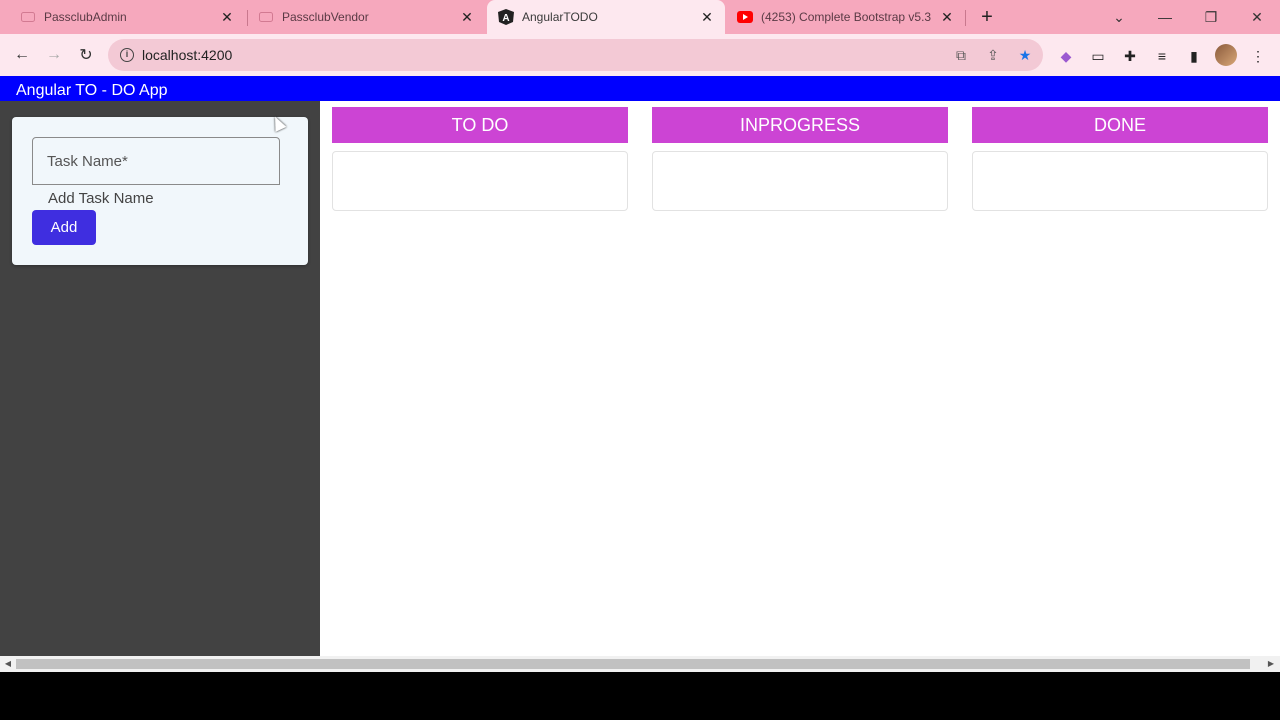 This screenshot has width=1280, height=720. I want to click on svg-text: A, so click(505, 18).